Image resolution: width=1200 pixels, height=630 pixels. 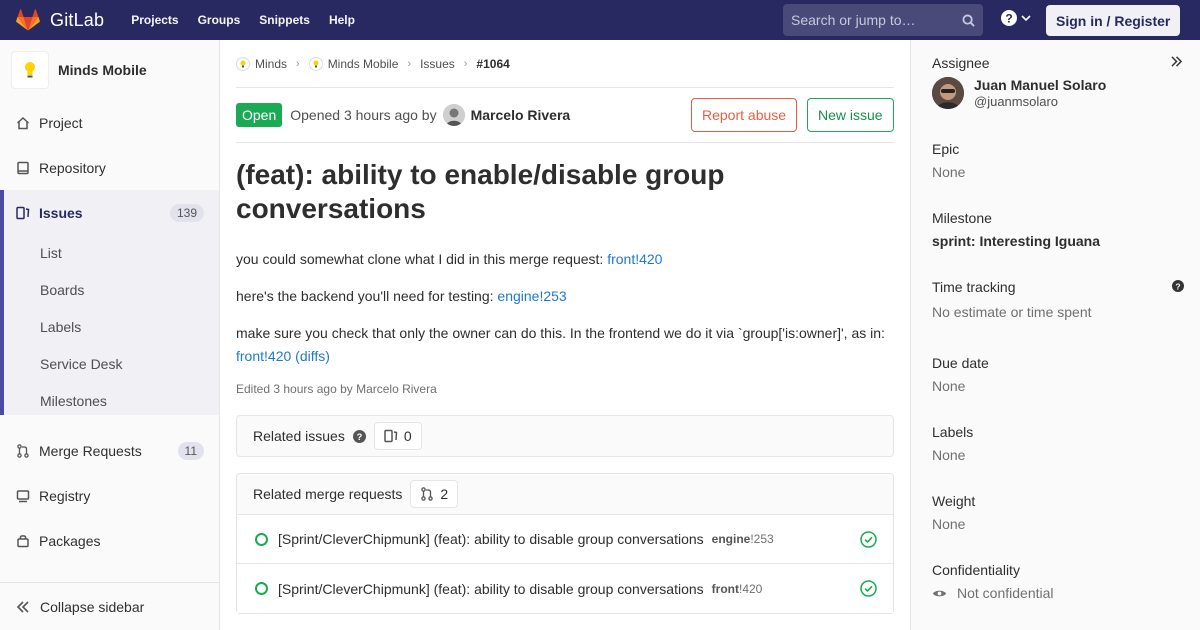 What do you see at coordinates (353, 63) in the screenshot?
I see `breadcrumb-minds-mobile: Minds Mobile` at bounding box center [353, 63].